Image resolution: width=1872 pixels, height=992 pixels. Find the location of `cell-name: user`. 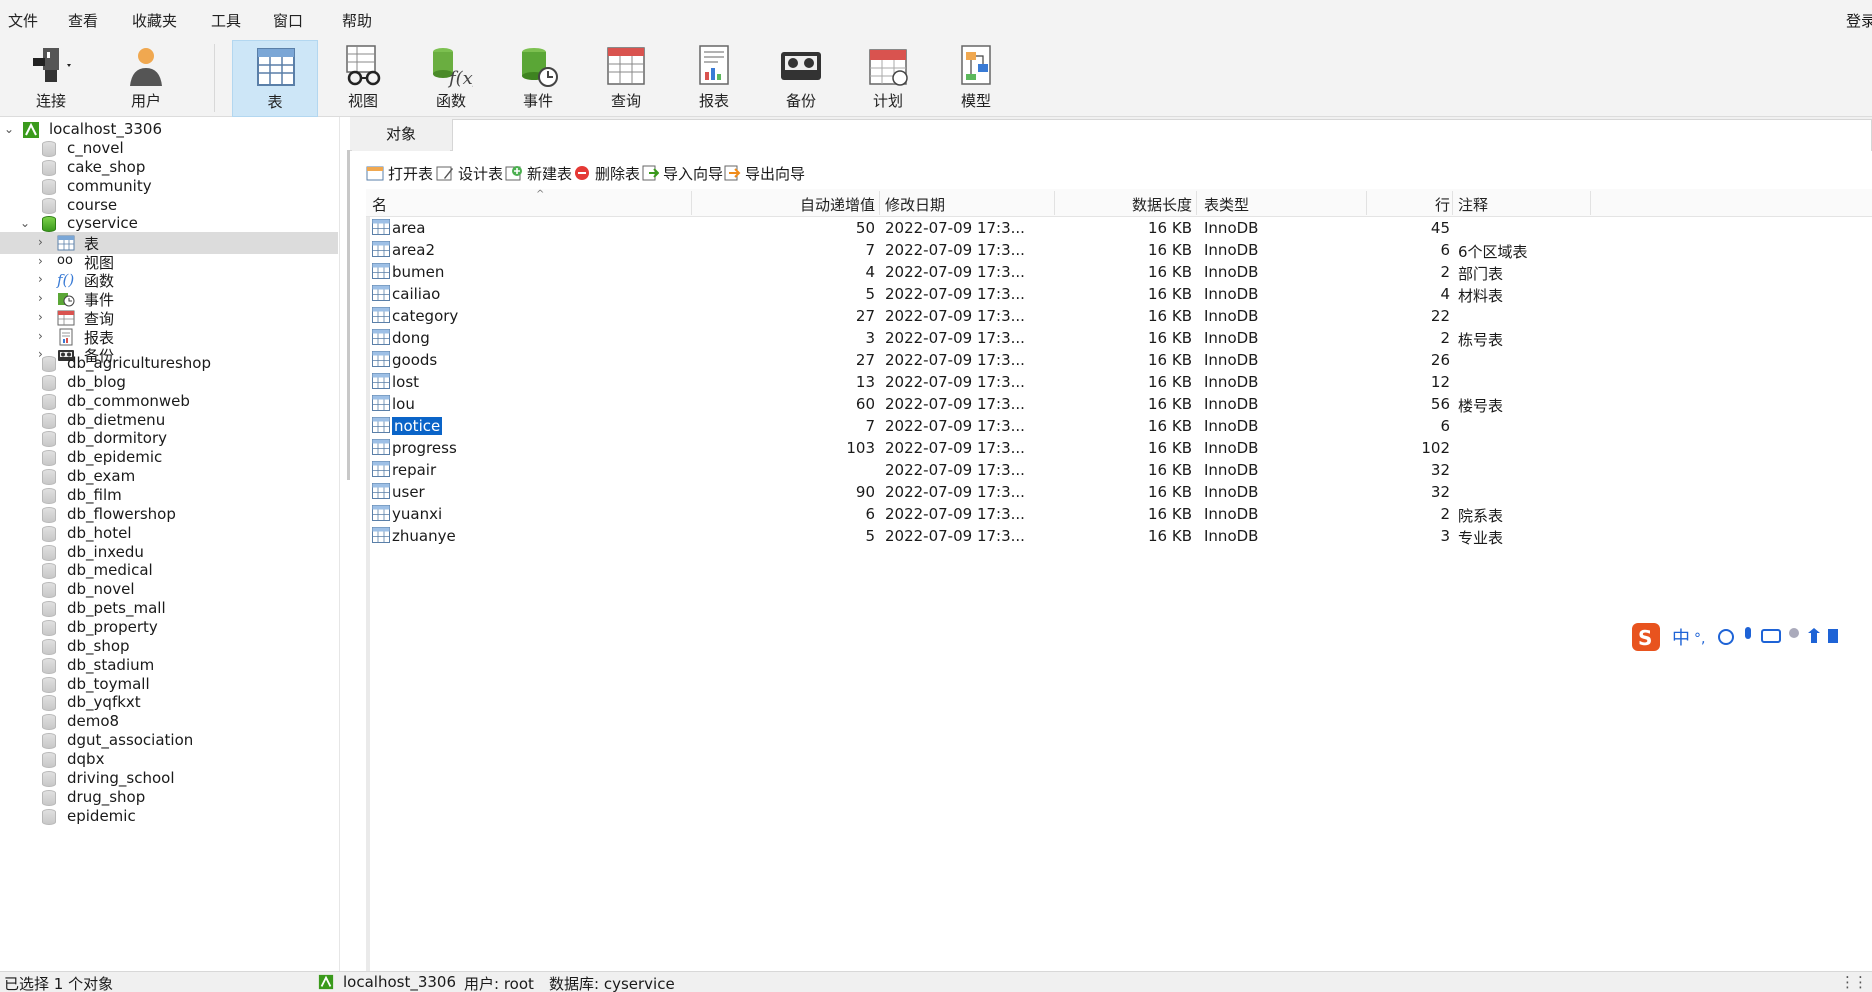

cell-name: user is located at coordinates (408, 492).